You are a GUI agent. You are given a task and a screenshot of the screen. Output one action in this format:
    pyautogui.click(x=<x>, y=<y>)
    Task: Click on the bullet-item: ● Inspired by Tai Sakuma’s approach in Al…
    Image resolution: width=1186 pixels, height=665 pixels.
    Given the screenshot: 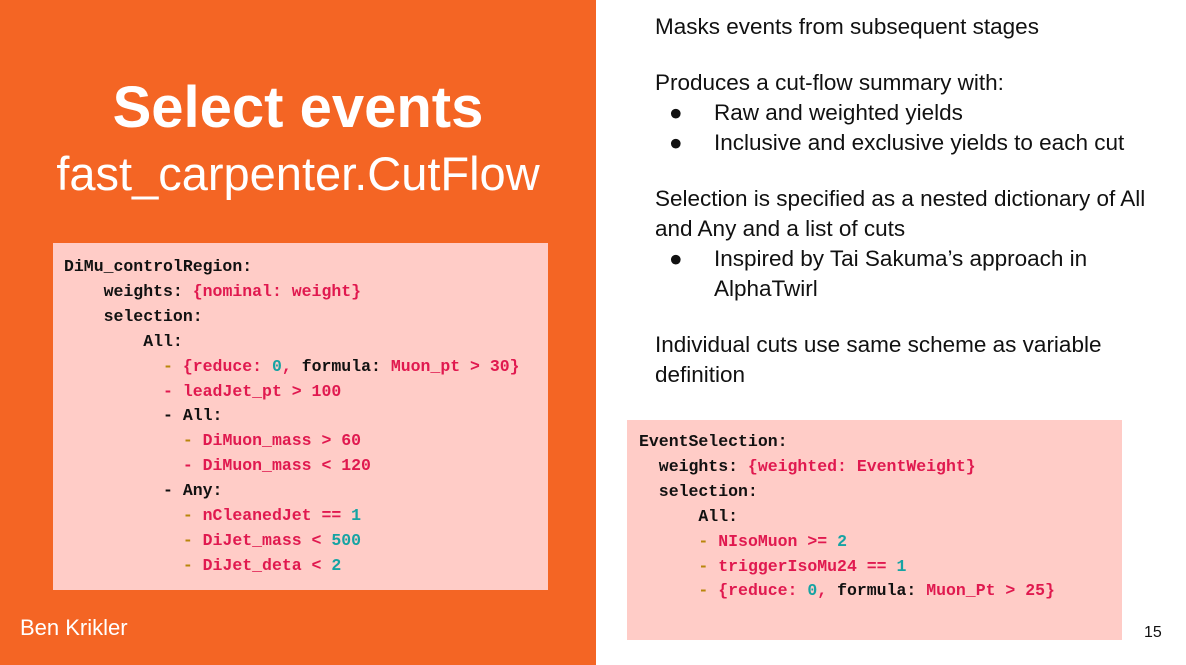 What is the action you would take?
    pyautogui.click(x=905, y=274)
    